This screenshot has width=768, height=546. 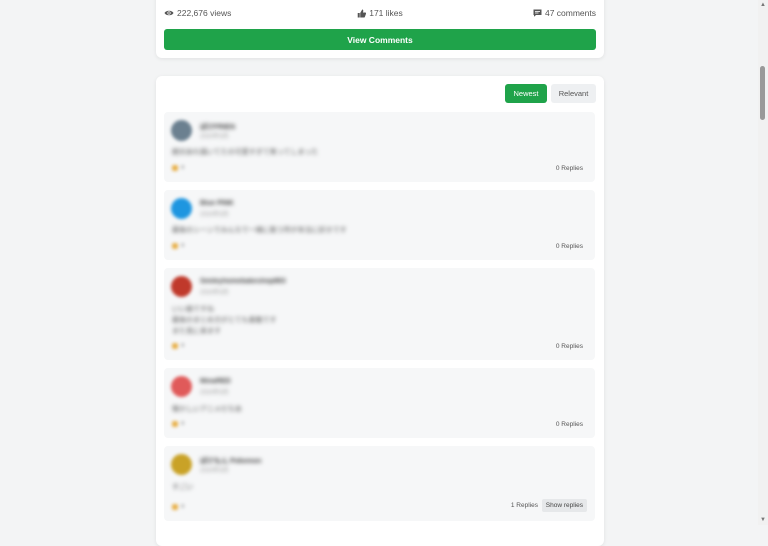 I want to click on comment-body-line: また見に来ます, so click(x=196, y=331).